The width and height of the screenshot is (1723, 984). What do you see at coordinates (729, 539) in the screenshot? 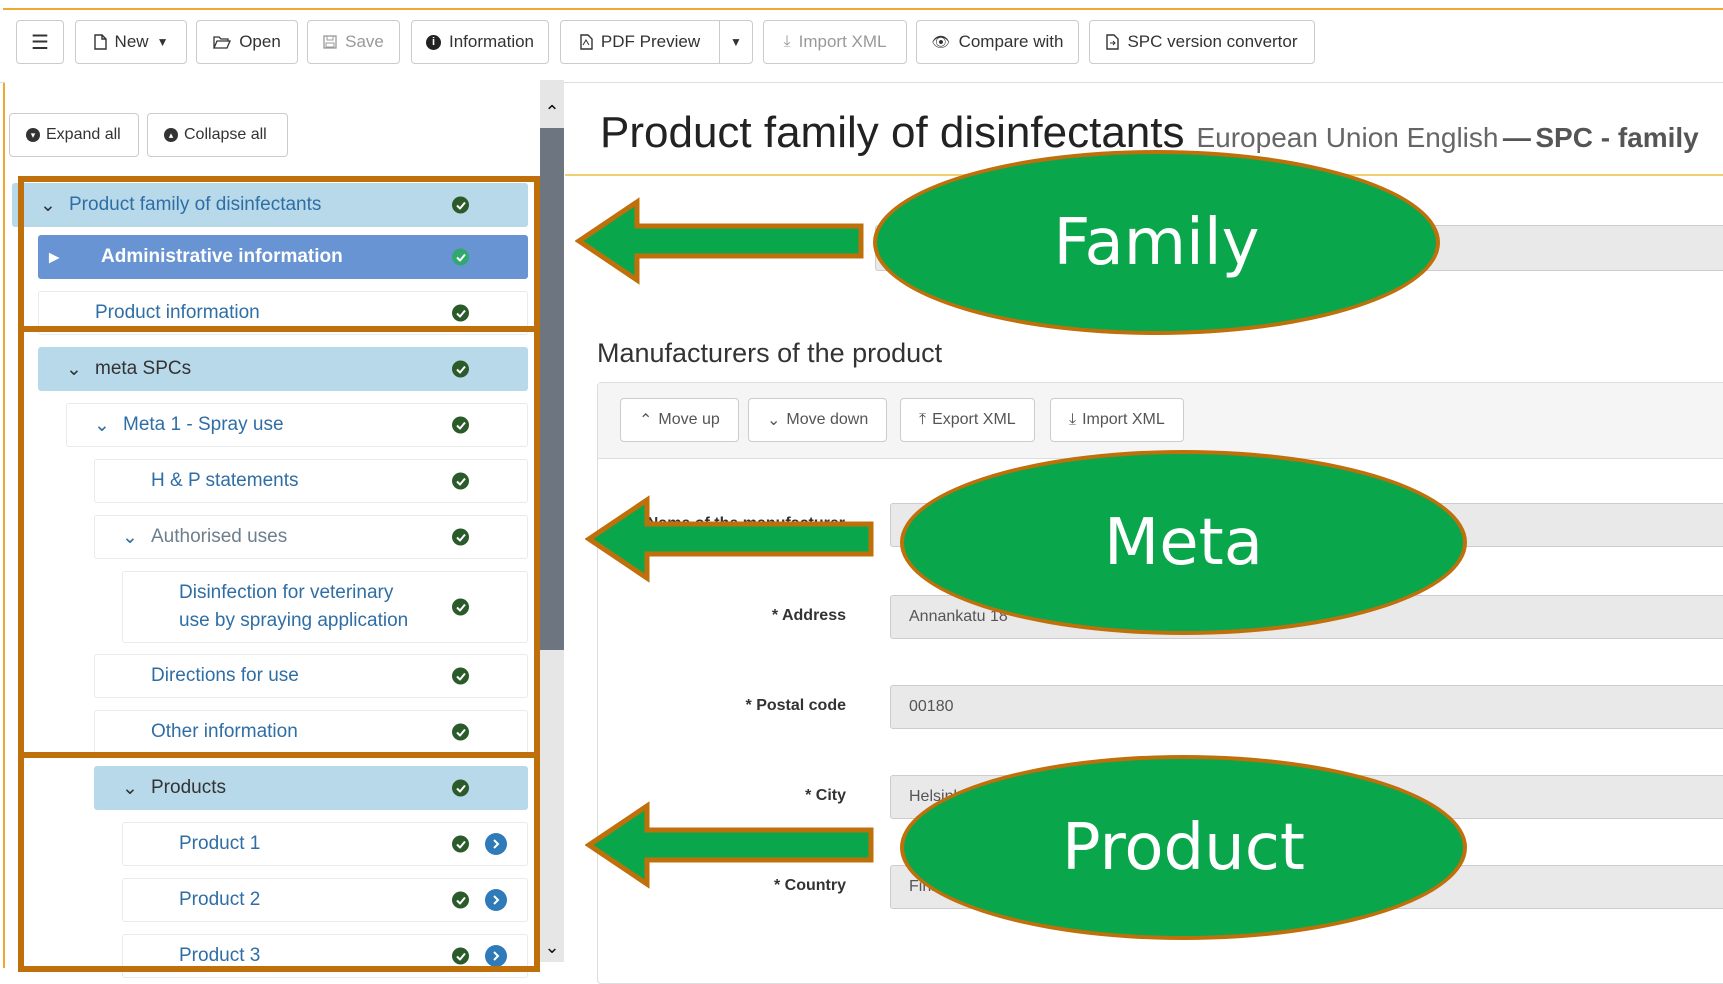
I see `meta-arrow-icon` at bounding box center [729, 539].